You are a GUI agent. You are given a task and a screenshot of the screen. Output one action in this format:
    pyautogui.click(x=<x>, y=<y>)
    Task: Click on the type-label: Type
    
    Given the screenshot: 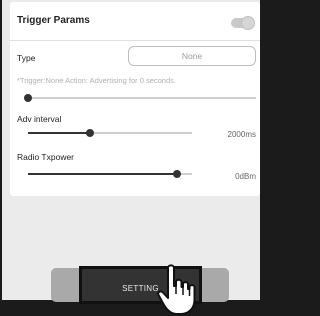 What is the action you would take?
    pyautogui.click(x=26, y=58)
    